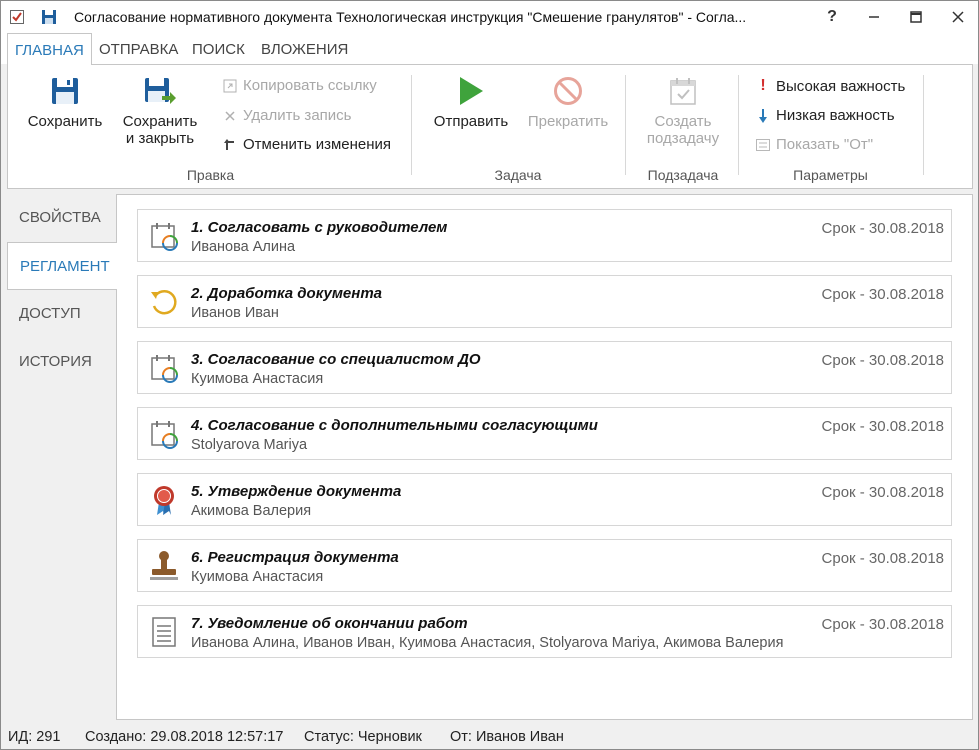 This screenshot has width=979, height=750. Describe the element at coordinates (310, 85) in the screenshot. I see `copy-link-label: Копировать ссылку` at that location.